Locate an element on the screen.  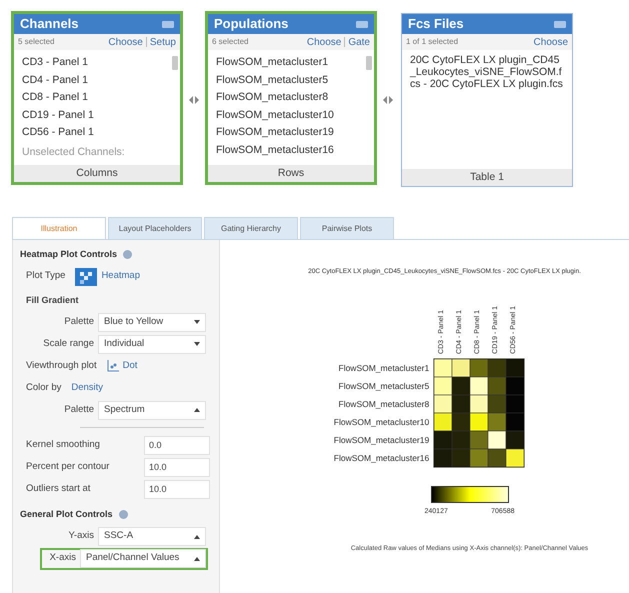
field-label: Kernel smoothing is located at coordinates (63, 445).